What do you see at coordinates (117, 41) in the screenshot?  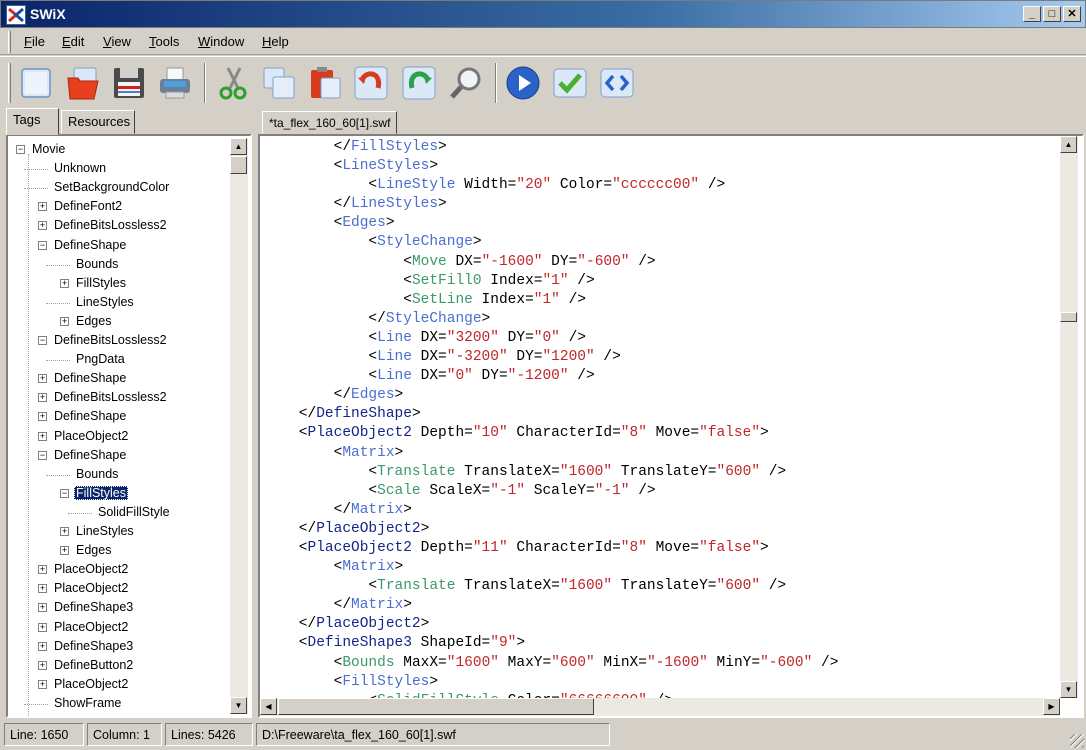 I see `menu-view: View` at bounding box center [117, 41].